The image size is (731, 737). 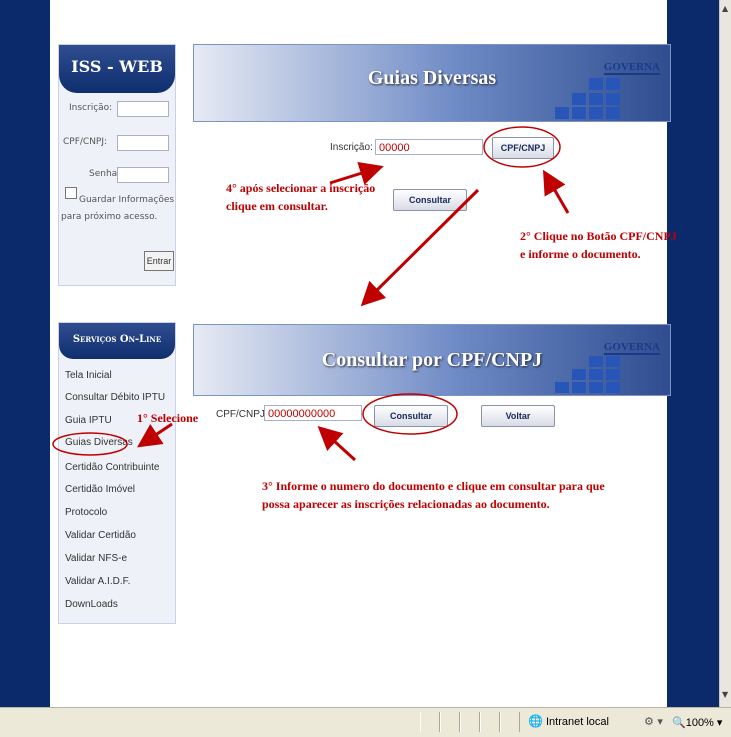 I want to click on zoom-control: 🔍100% ▾, so click(x=697, y=722).